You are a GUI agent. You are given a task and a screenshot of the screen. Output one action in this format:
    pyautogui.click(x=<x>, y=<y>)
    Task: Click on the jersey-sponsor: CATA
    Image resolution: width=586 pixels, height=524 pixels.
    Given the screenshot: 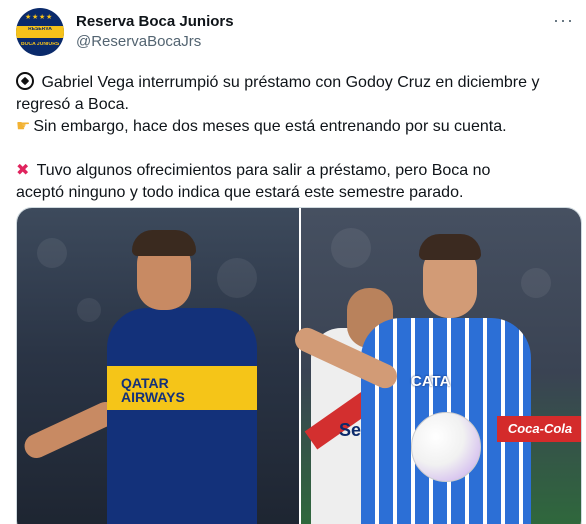 What is the action you would take?
    pyautogui.click(x=431, y=381)
    